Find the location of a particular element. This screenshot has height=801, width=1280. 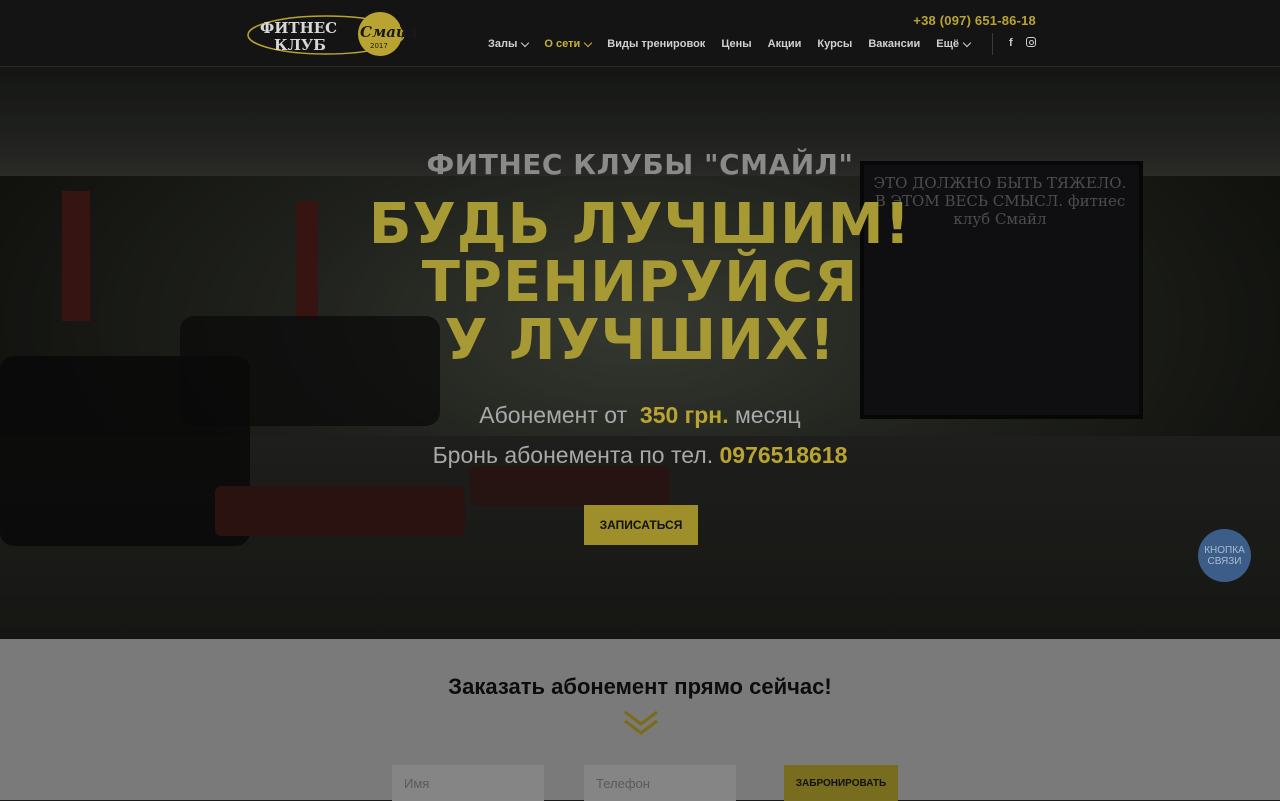

nav-item-label: Вакансии is located at coordinates (894, 44).